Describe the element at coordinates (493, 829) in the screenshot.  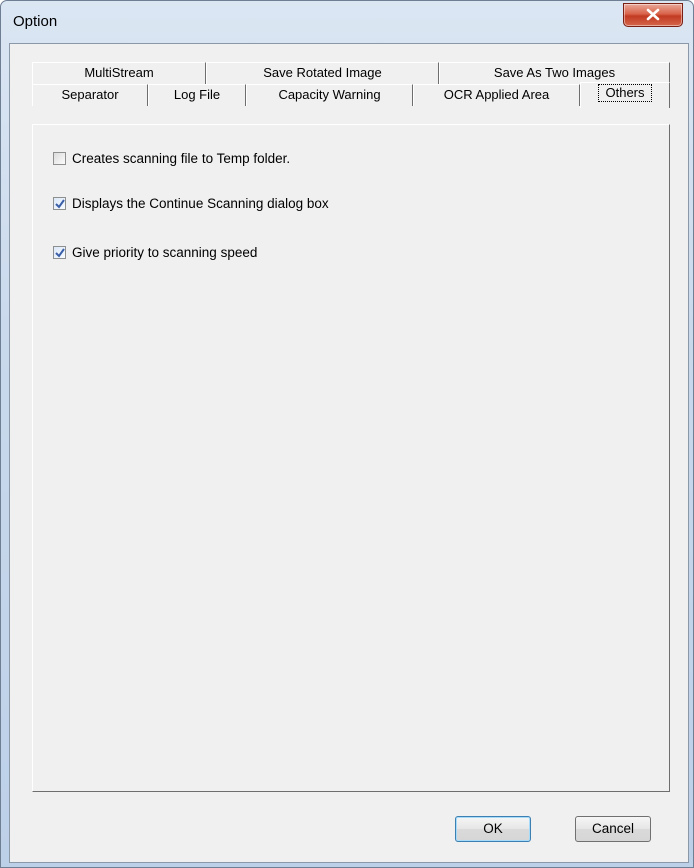
I see `ok-button: OK` at that location.